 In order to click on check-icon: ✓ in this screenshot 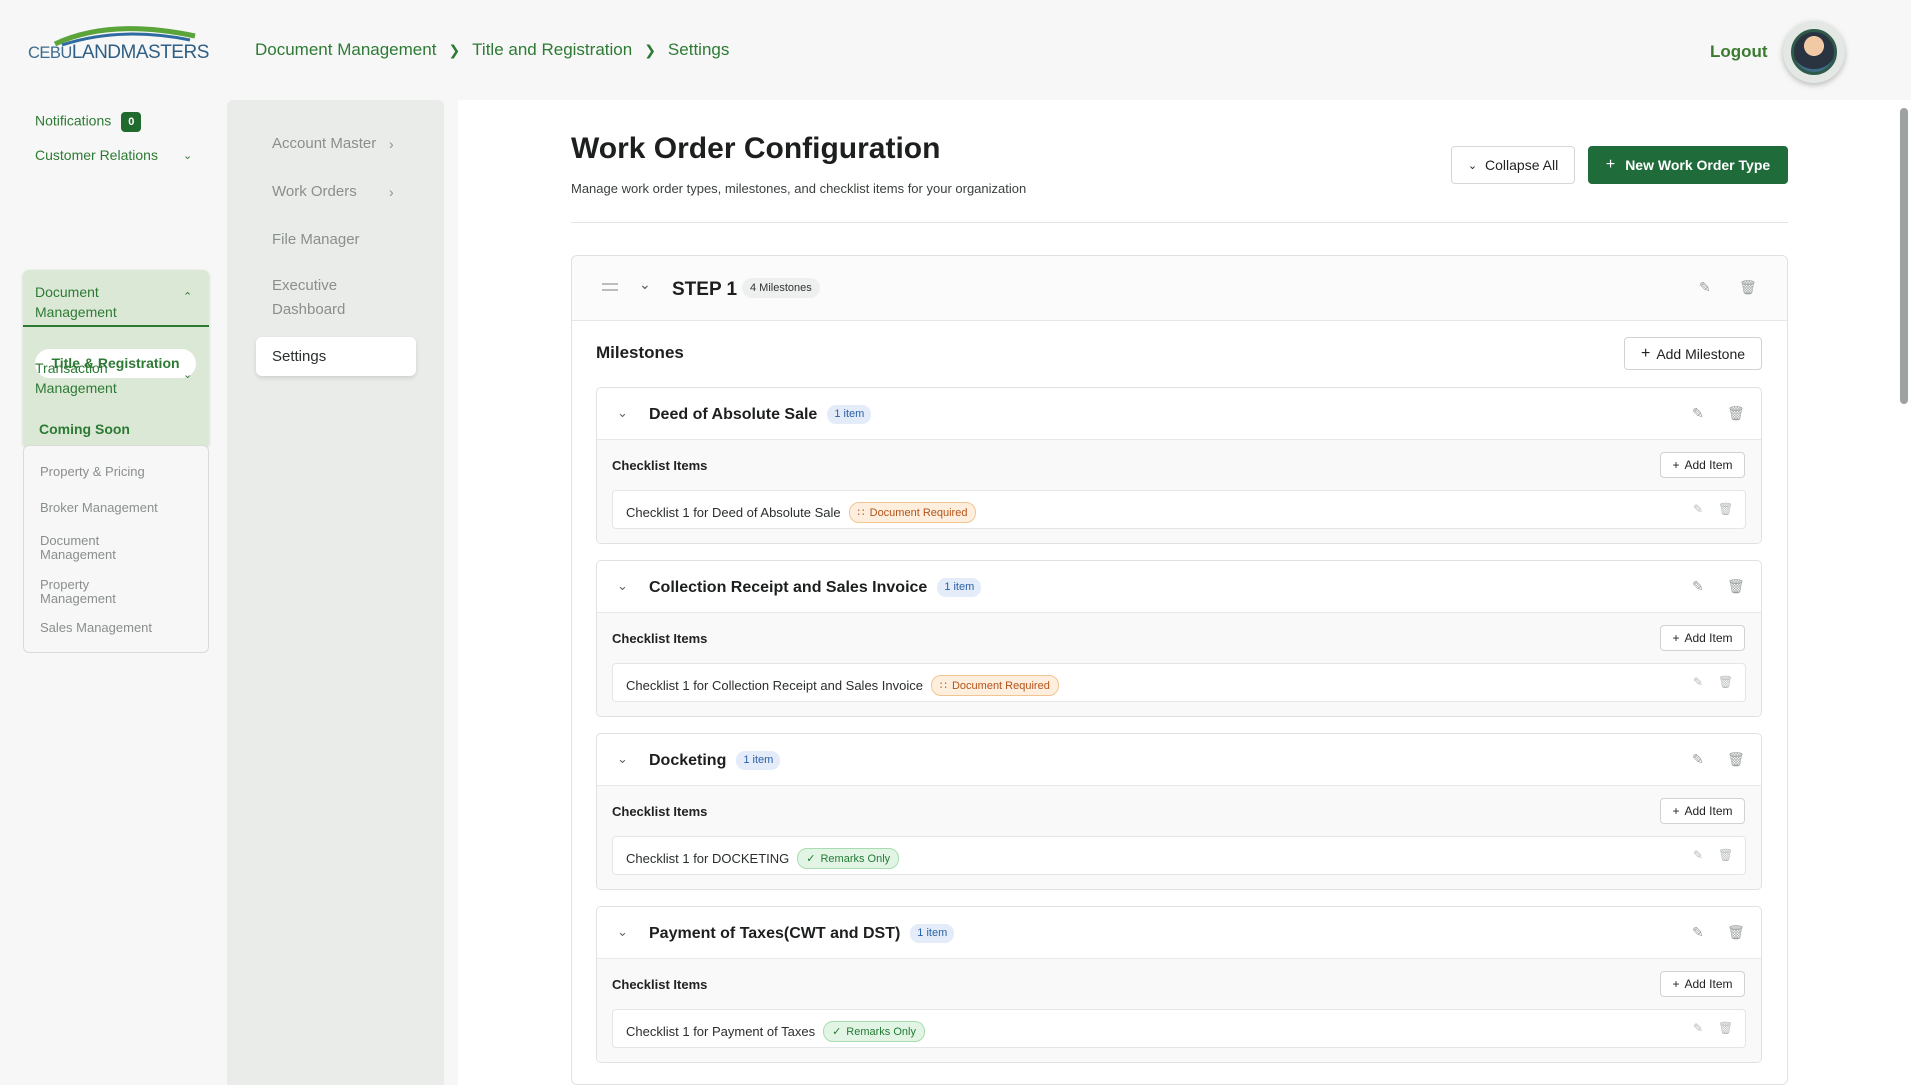, I will do `click(837, 1032)`.